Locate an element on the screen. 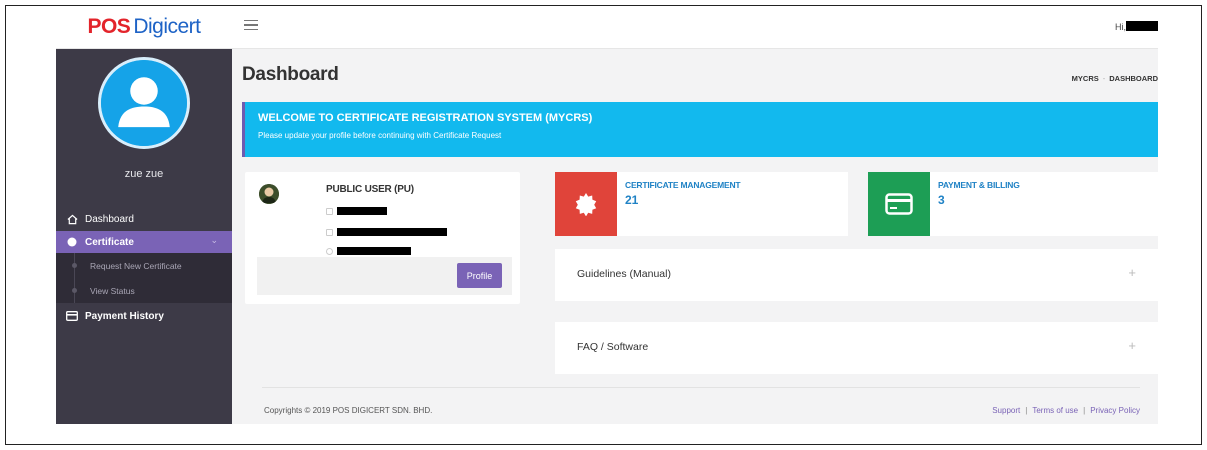 The height and width of the screenshot is (450, 1207). sidebar-username: zue zue is located at coordinates (144, 174).